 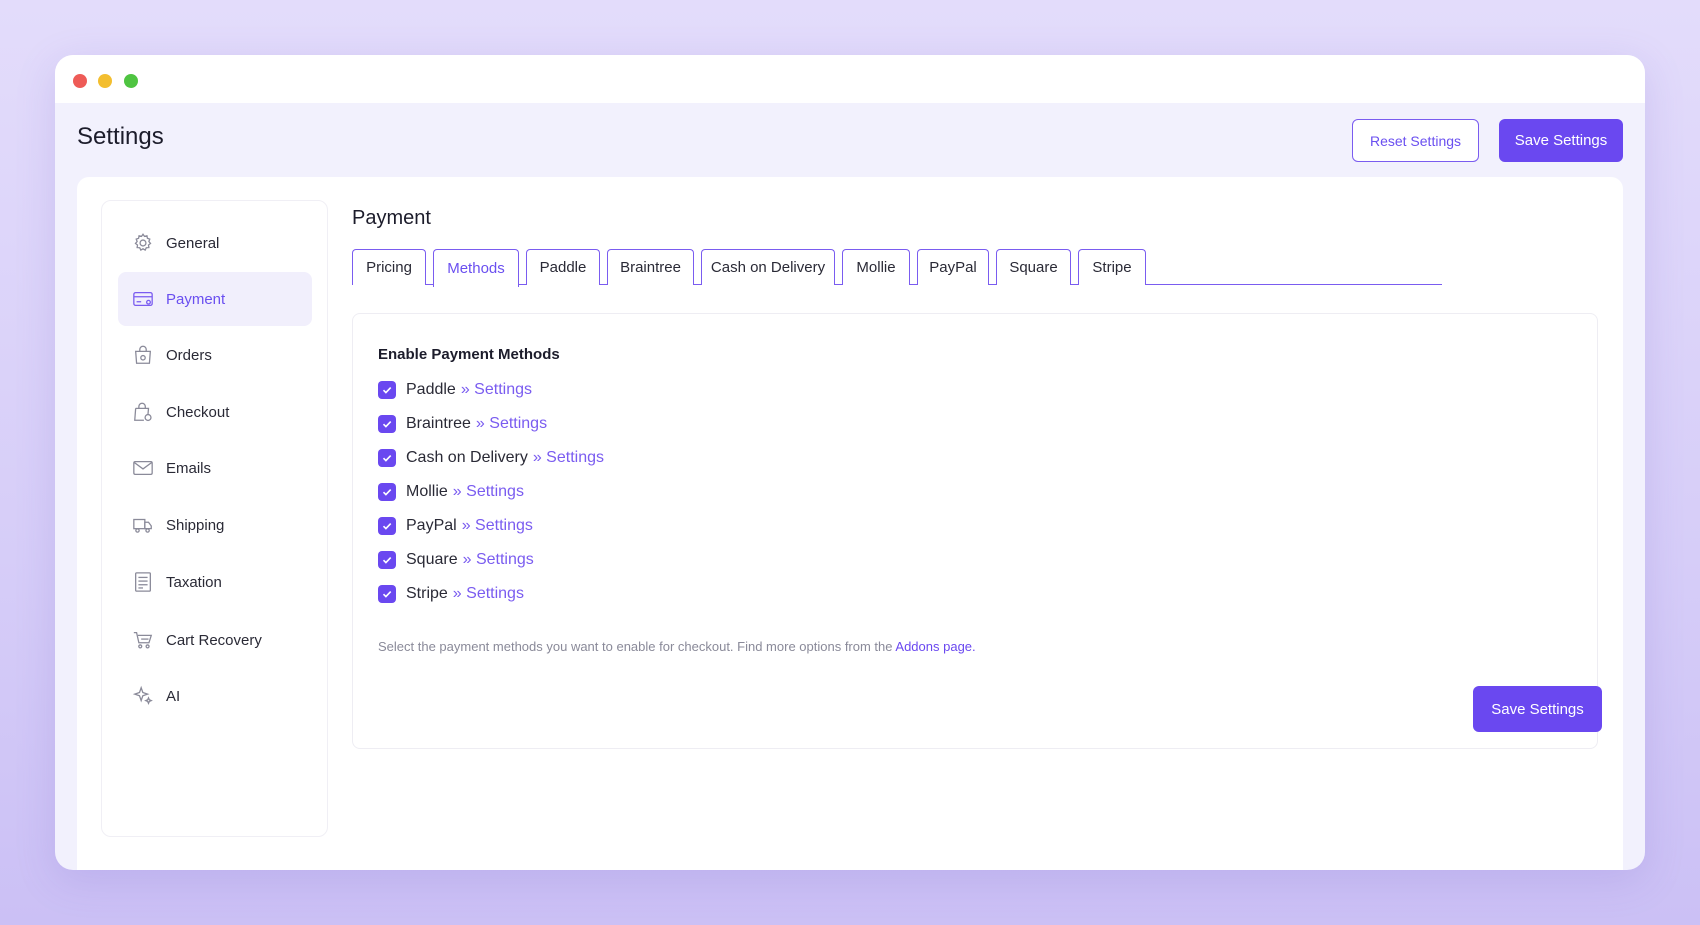 I want to click on square-checkbox, so click(x=387, y=560).